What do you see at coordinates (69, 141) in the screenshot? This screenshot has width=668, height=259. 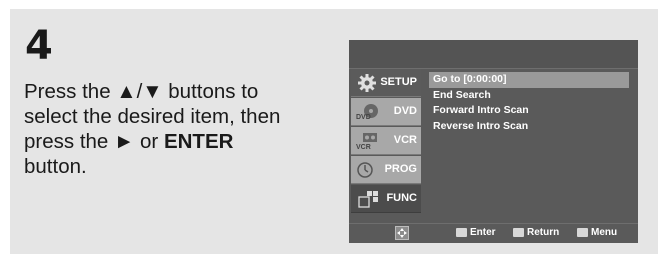 I see `step-text-part: press the` at bounding box center [69, 141].